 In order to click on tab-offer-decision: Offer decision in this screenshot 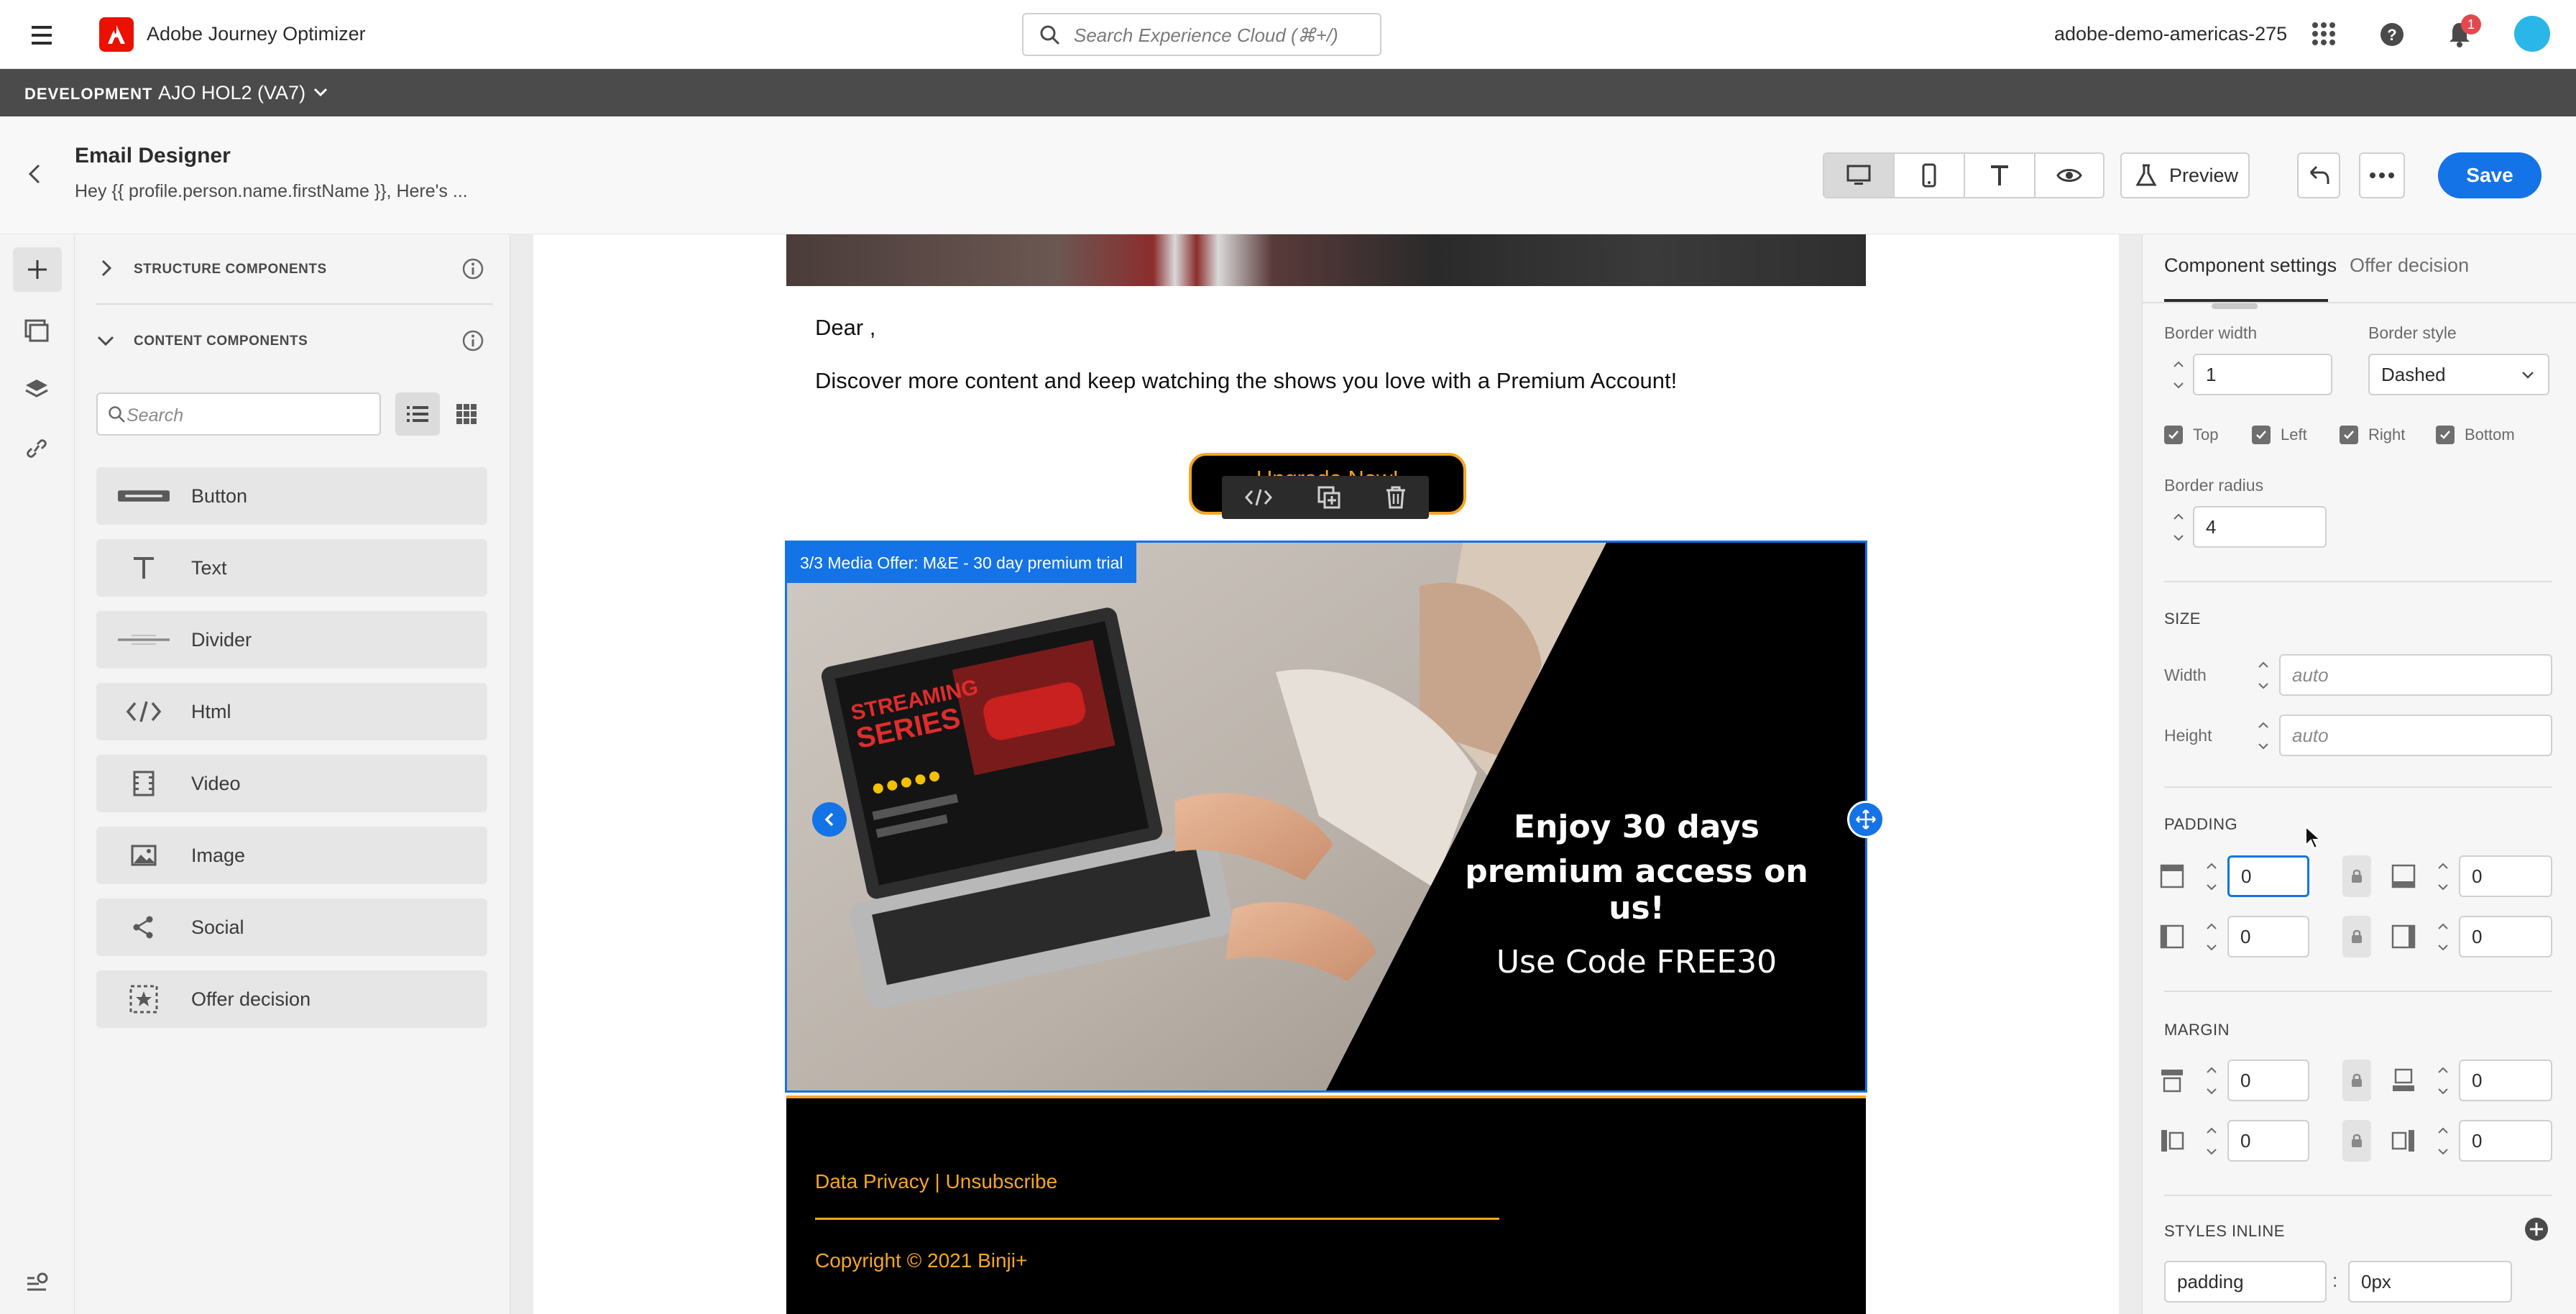, I will do `click(2409, 265)`.